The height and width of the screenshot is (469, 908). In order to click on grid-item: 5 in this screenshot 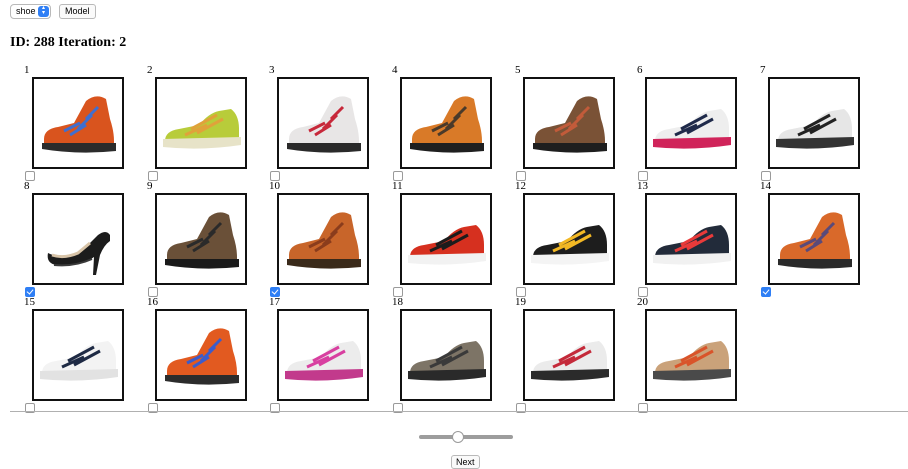, I will do `click(570, 122)`.